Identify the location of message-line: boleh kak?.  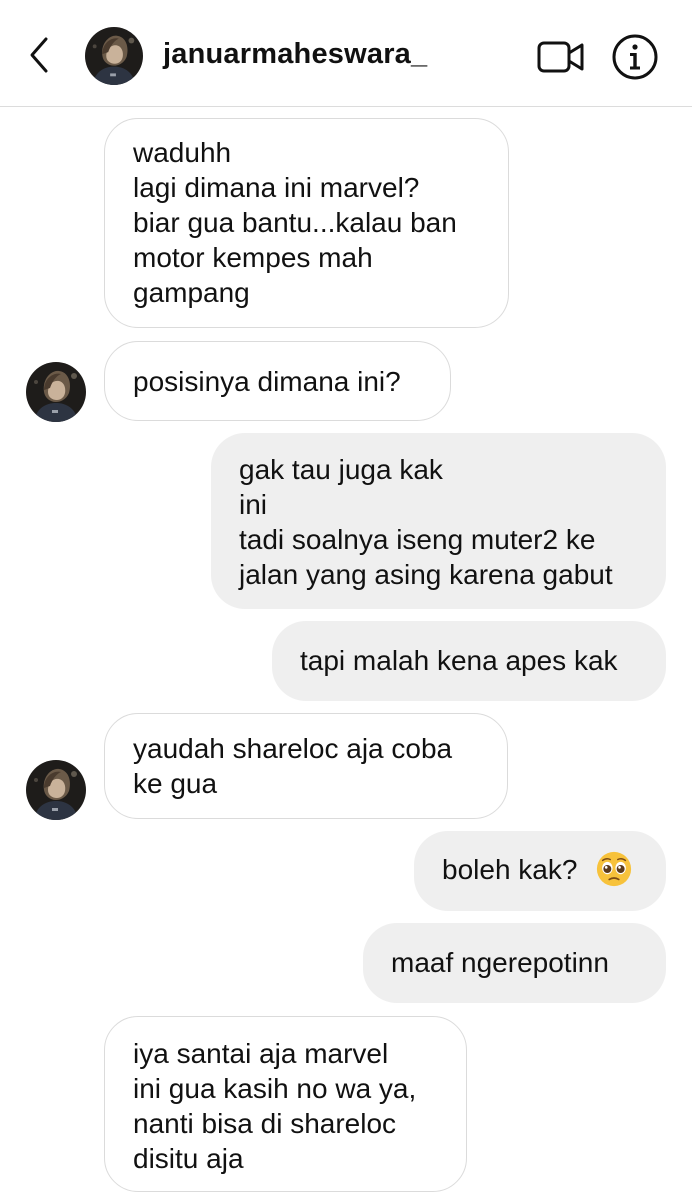
(510, 869).